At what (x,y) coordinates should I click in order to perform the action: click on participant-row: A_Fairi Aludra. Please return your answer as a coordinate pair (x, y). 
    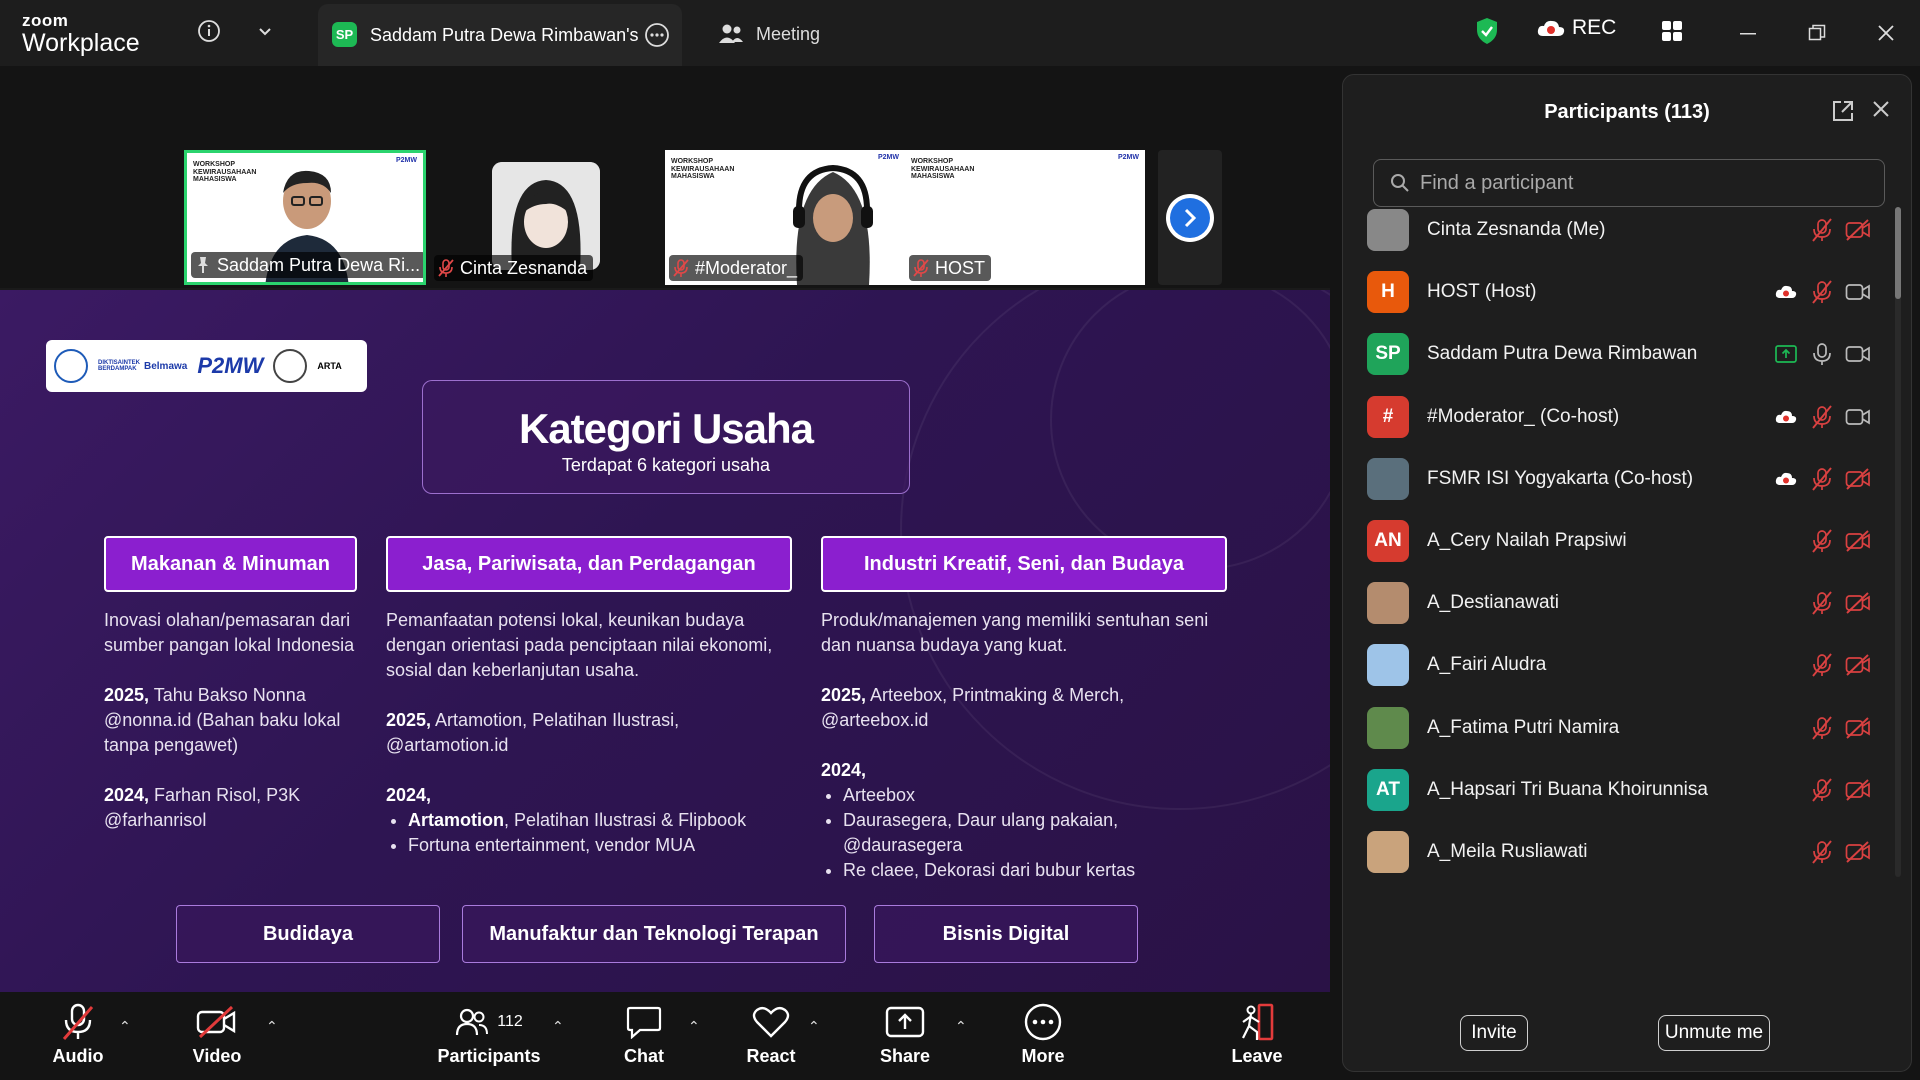
    Looking at the image, I should click on (1627, 665).